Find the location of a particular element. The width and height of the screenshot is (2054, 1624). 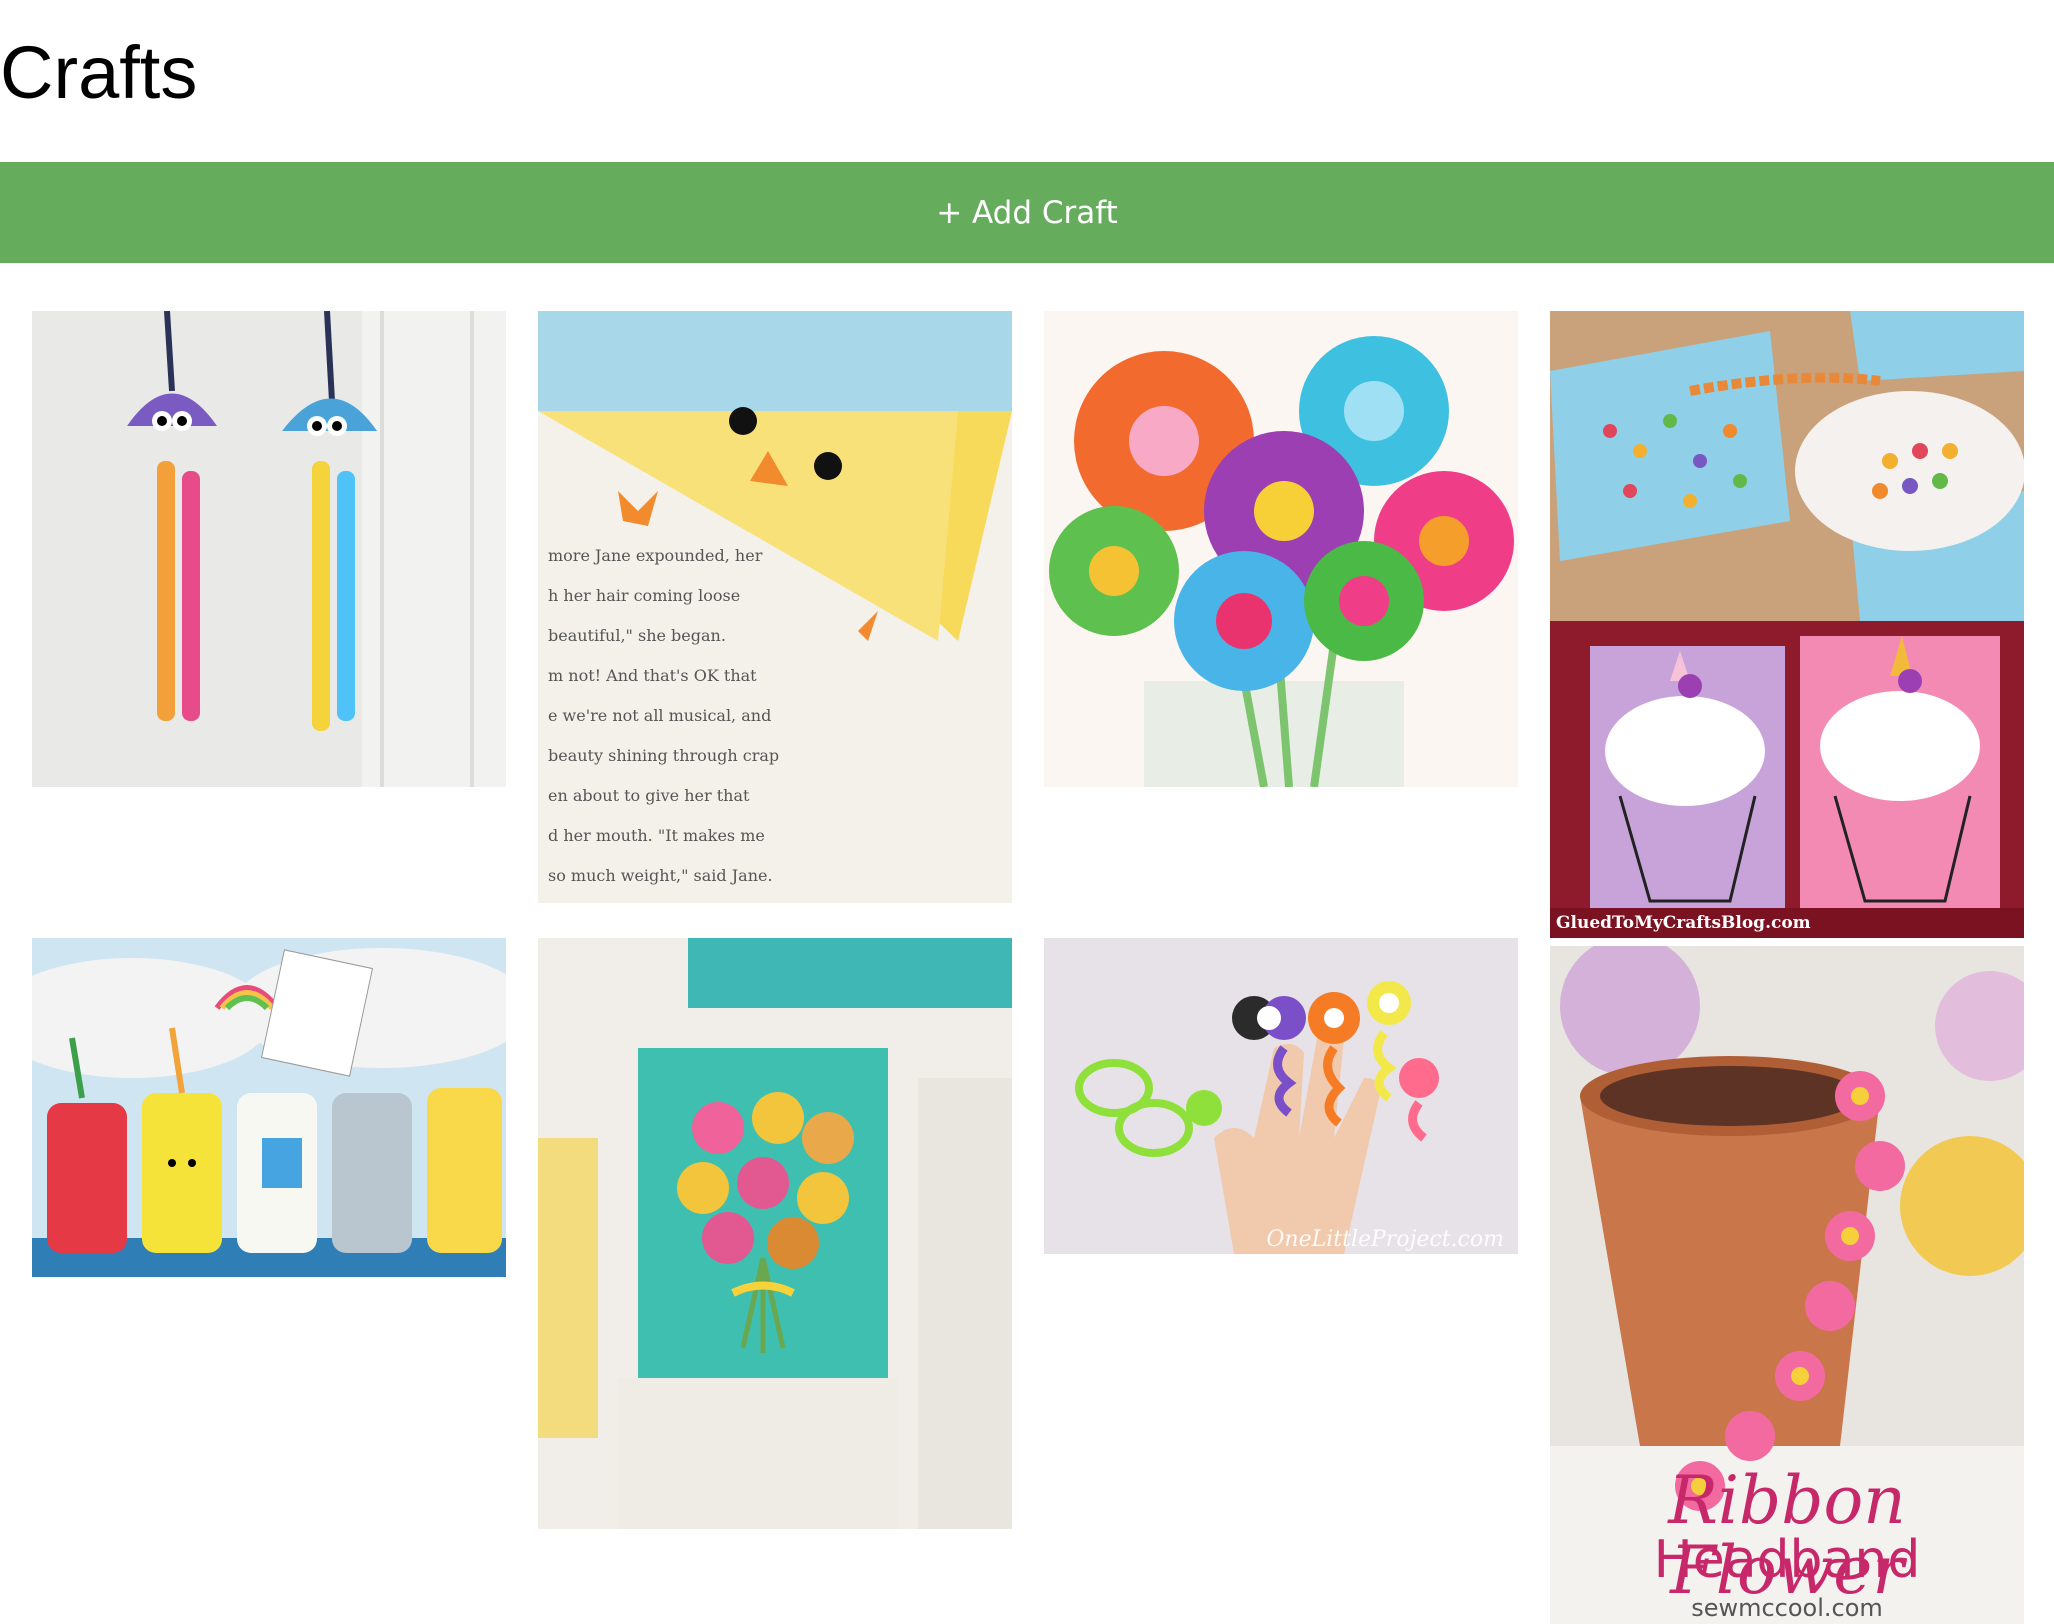

finger-puppets-image is located at coordinates (1281, 1096).